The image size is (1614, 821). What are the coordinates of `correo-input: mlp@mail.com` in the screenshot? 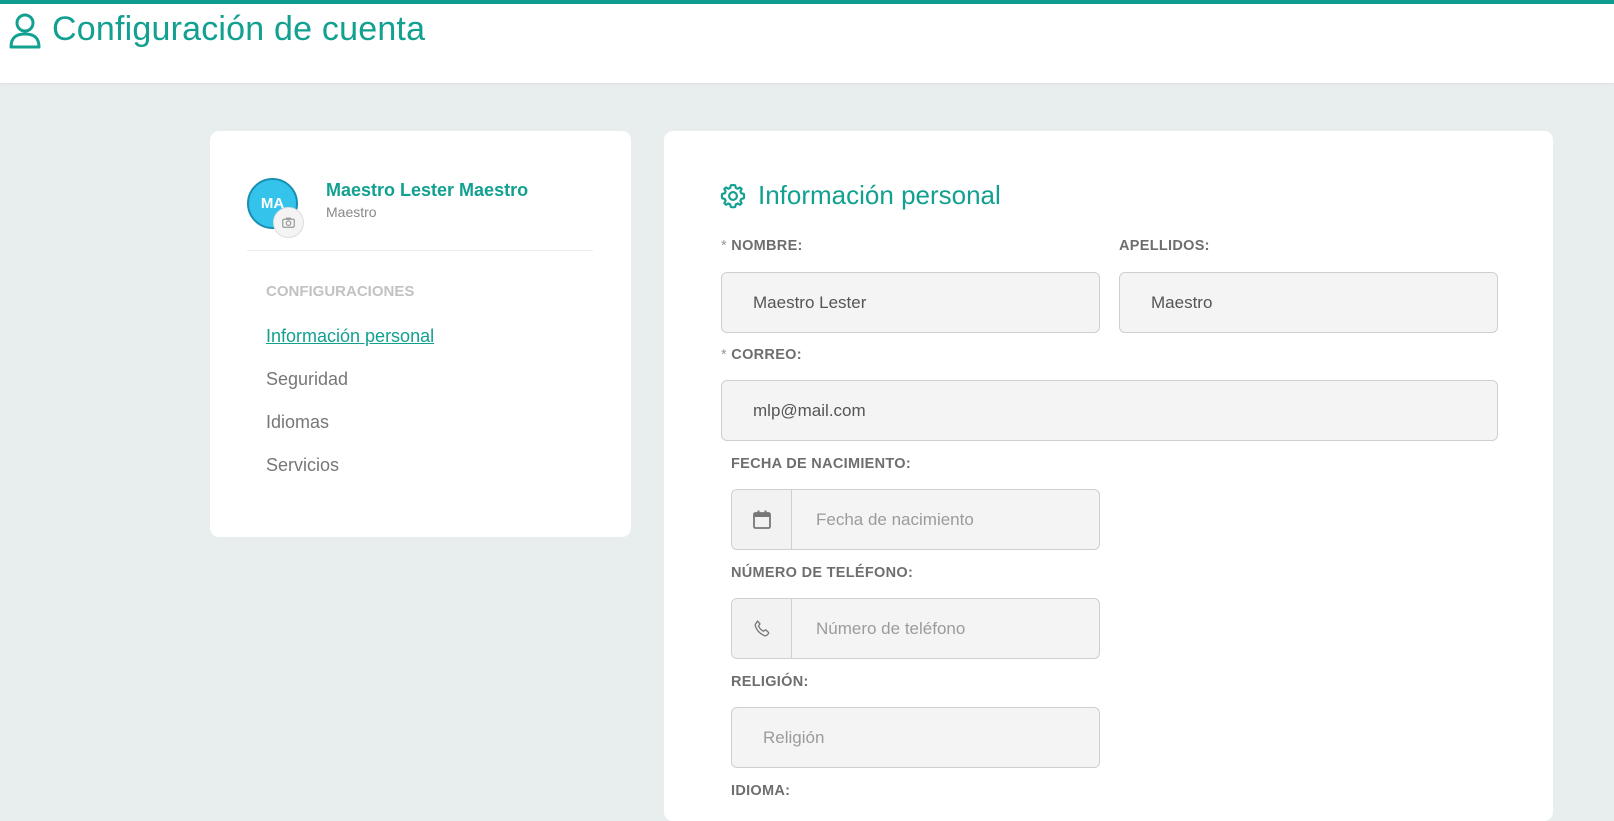 It's located at (1109, 410).